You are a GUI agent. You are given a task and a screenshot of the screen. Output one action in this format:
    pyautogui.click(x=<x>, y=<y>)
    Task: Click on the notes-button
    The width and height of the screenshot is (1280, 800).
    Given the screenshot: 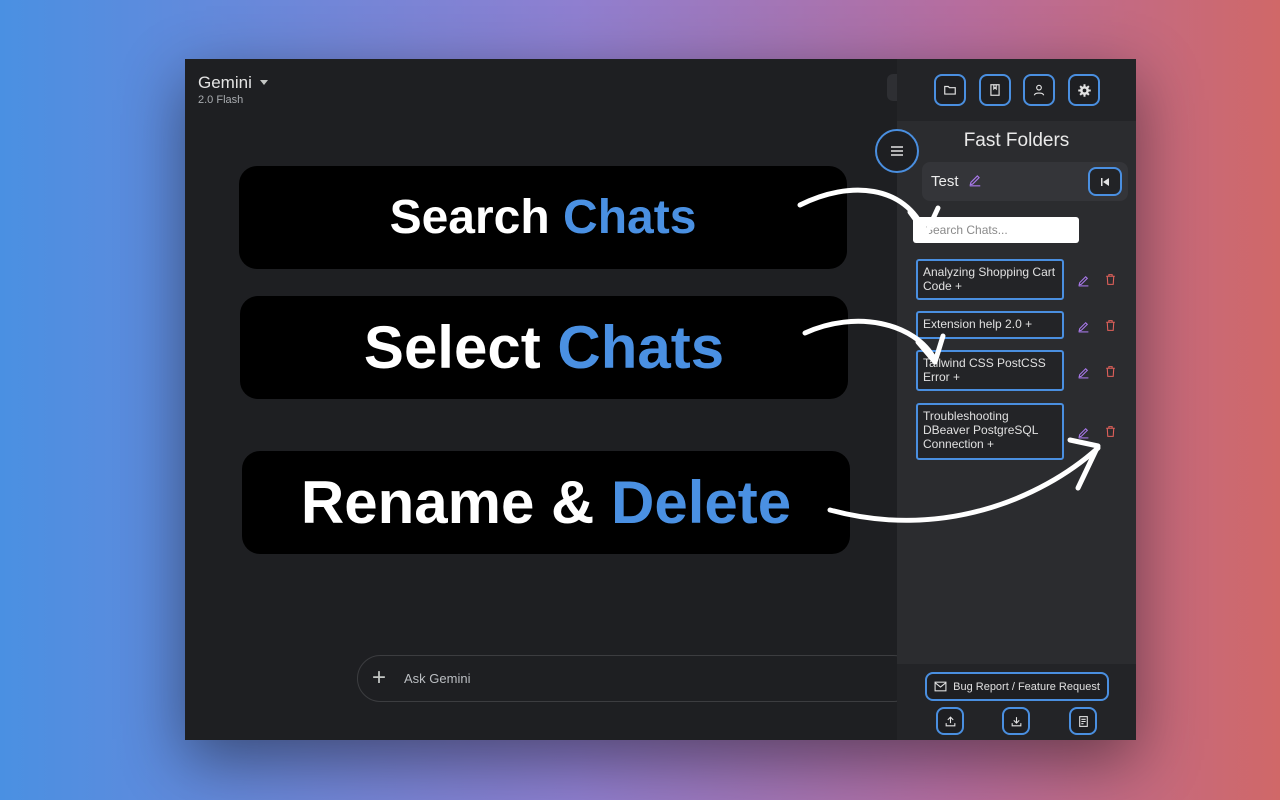 What is the action you would take?
    pyautogui.click(x=1083, y=721)
    